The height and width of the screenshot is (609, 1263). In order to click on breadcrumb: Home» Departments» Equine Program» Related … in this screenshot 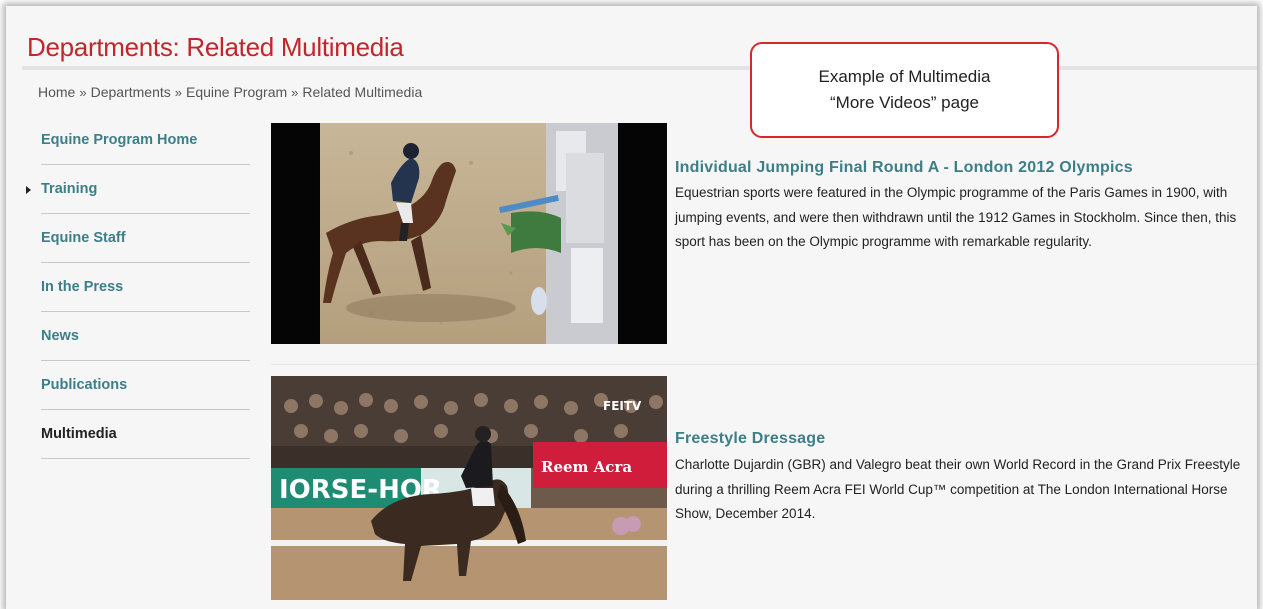, I will do `click(230, 92)`.